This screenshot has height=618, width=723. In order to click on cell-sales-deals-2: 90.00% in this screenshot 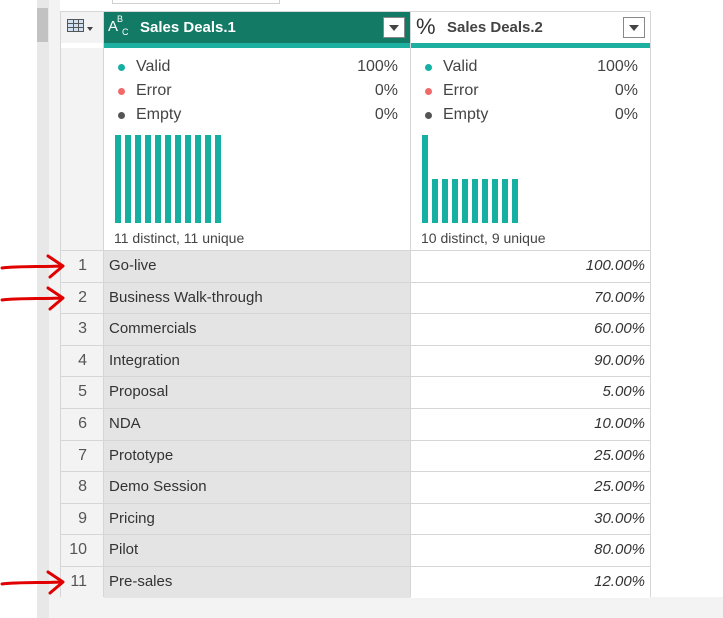, I will do `click(530, 361)`.